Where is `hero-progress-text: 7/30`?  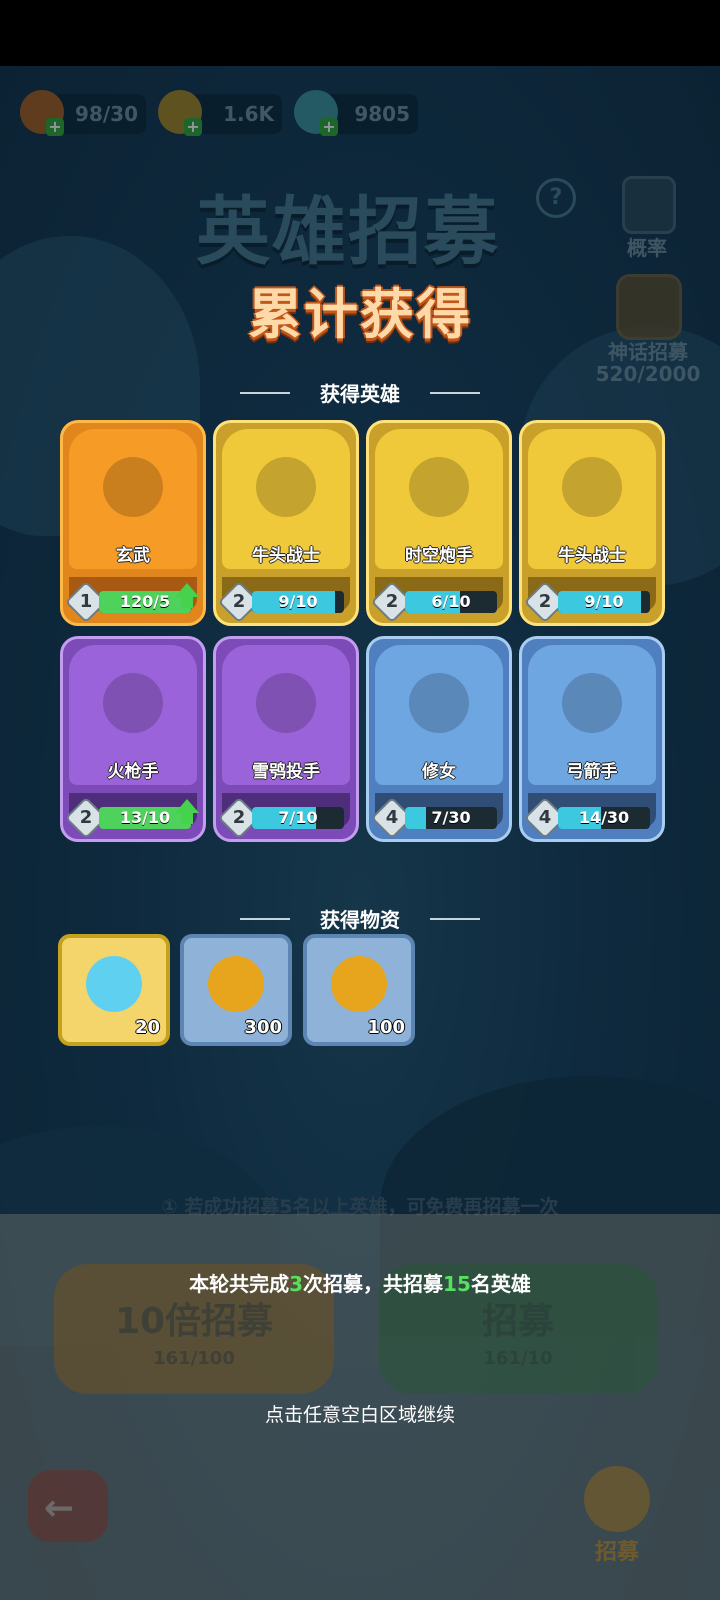
hero-progress-text: 7/30 is located at coordinates (451, 817).